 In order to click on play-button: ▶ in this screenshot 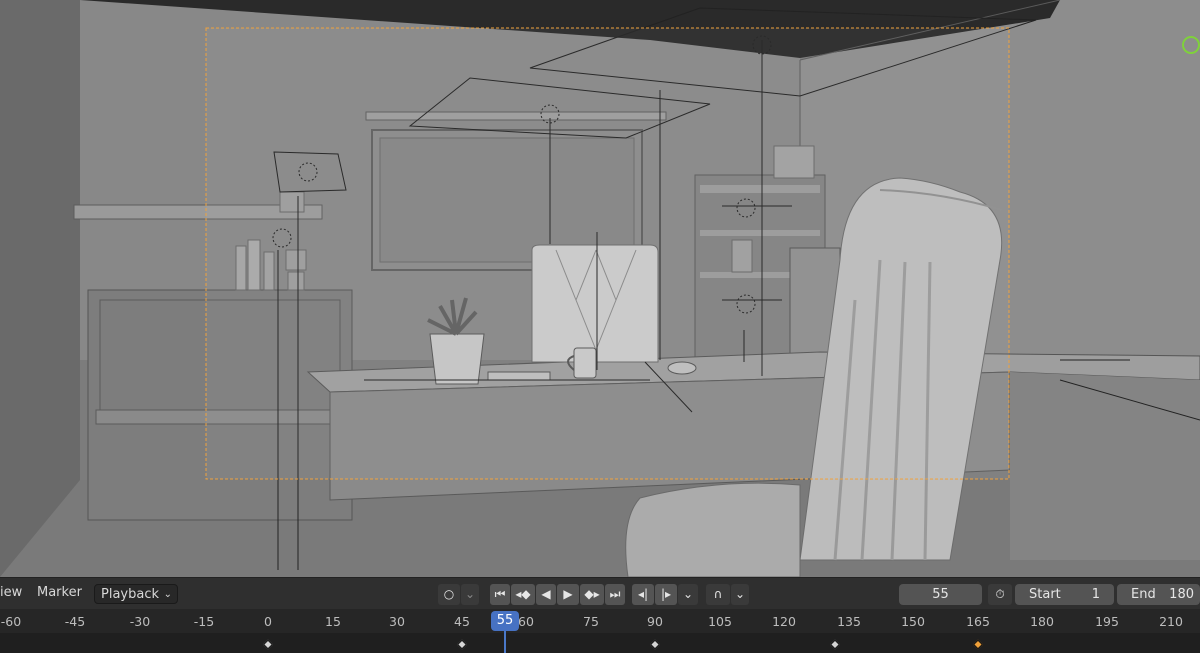, I will do `click(568, 594)`.